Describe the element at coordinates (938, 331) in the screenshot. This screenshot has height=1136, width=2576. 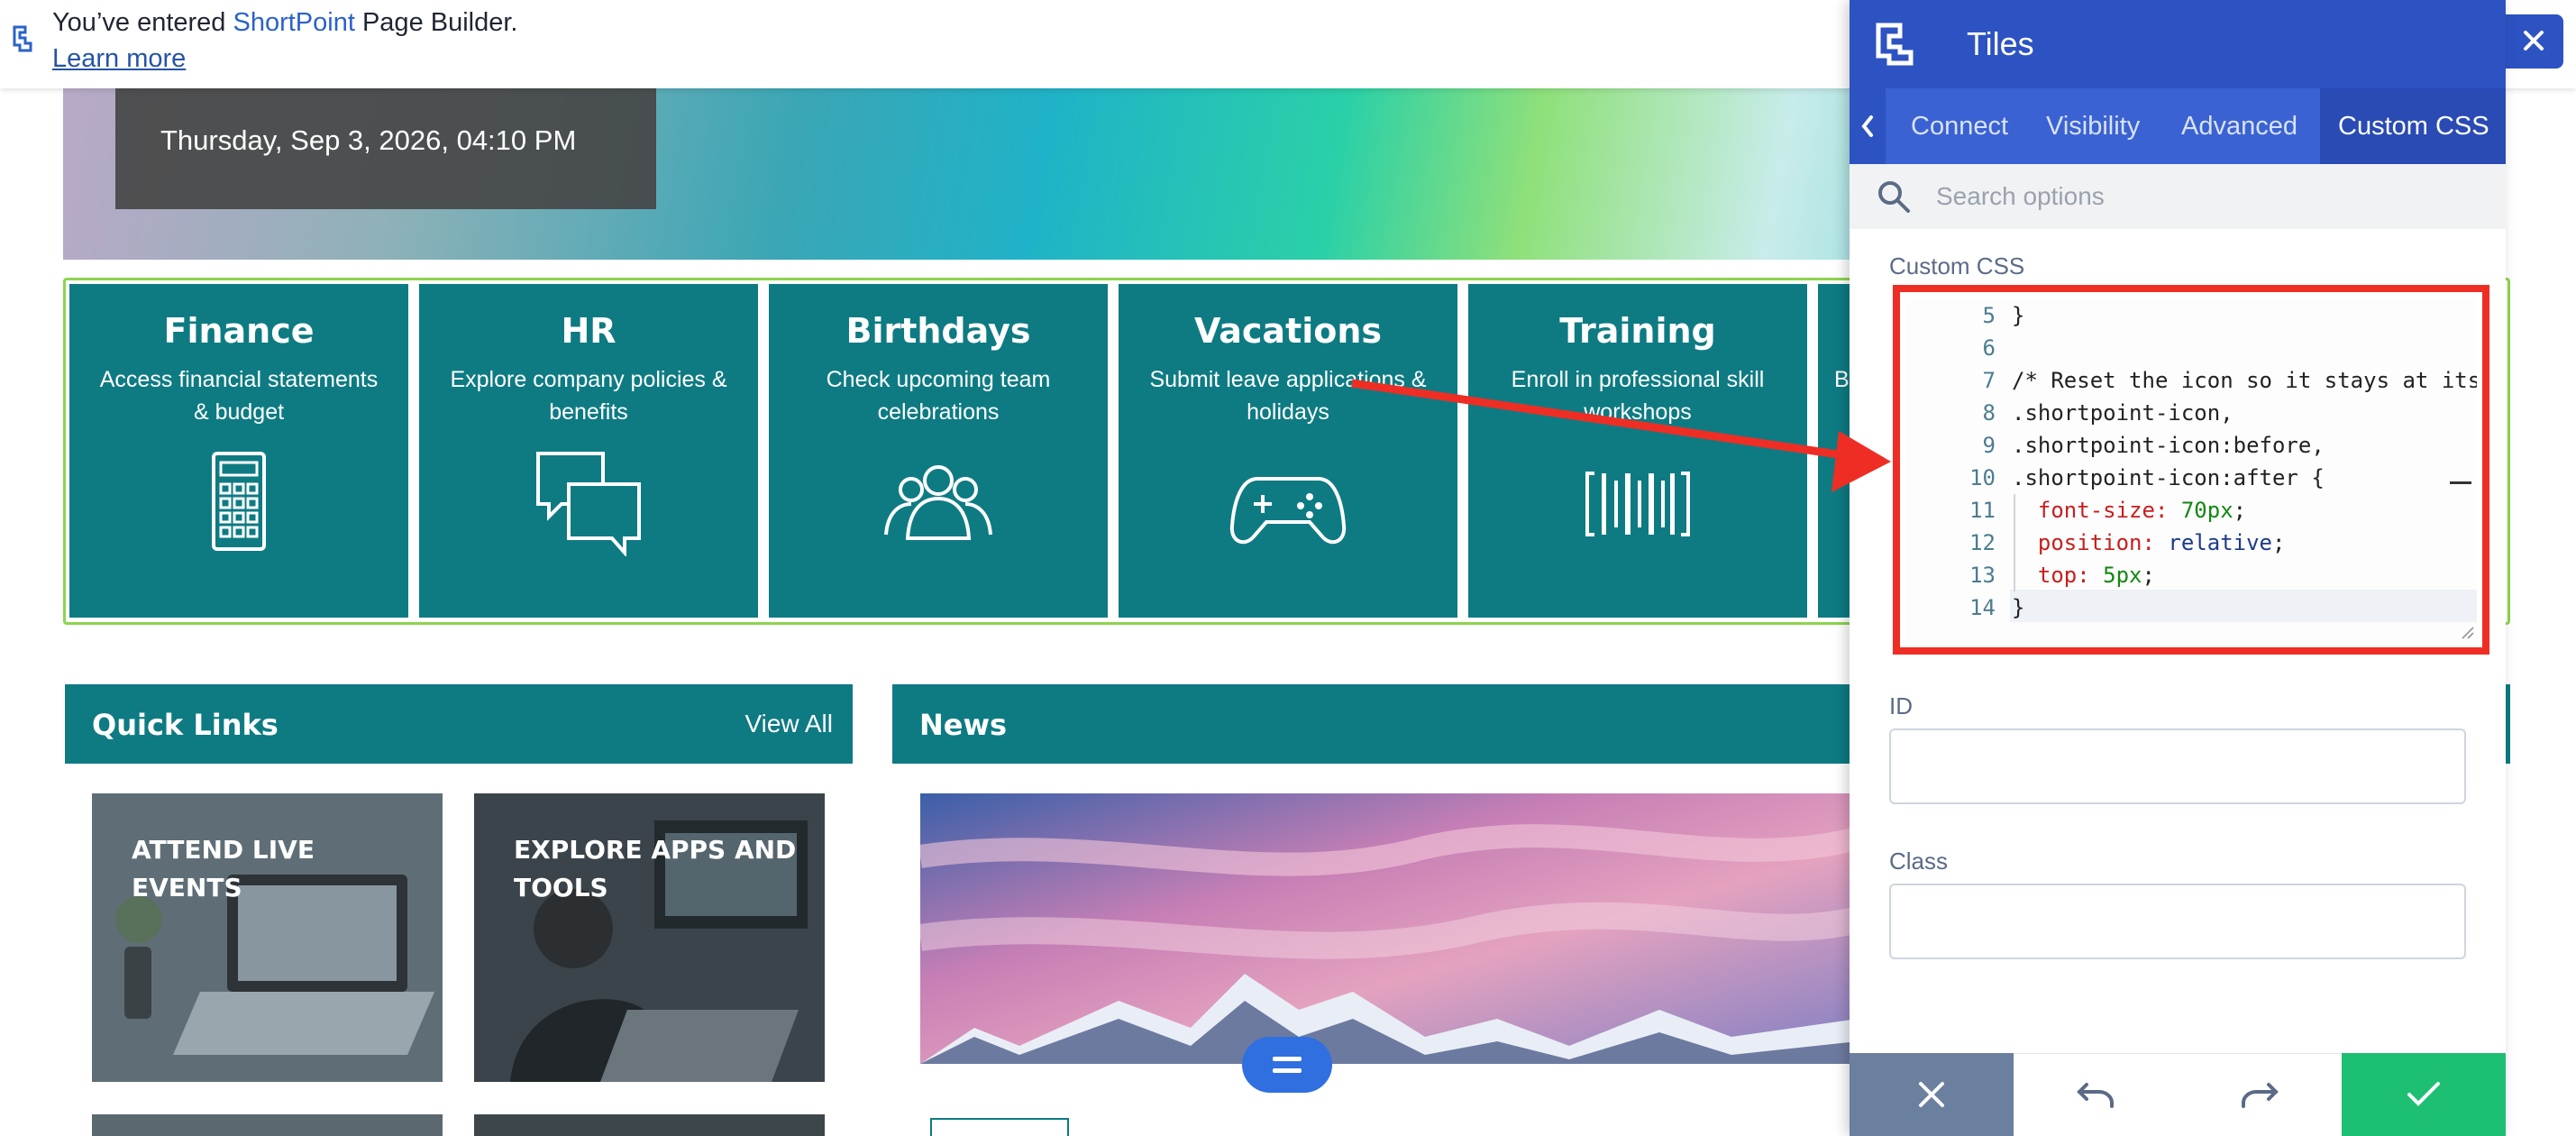
I see `tile-title: Birthdays` at that location.